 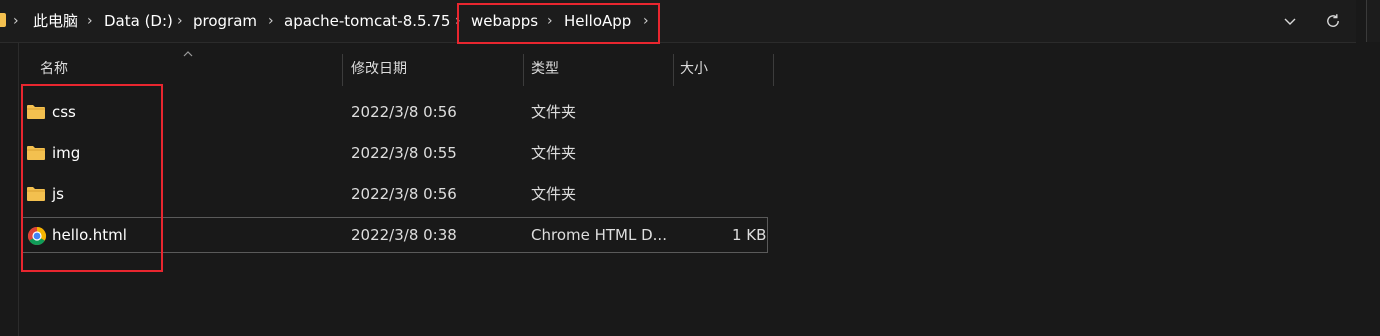 What do you see at coordinates (379, 69) in the screenshot?
I see `column-header-modified: 修改日期` at bounding box center [379, 69].